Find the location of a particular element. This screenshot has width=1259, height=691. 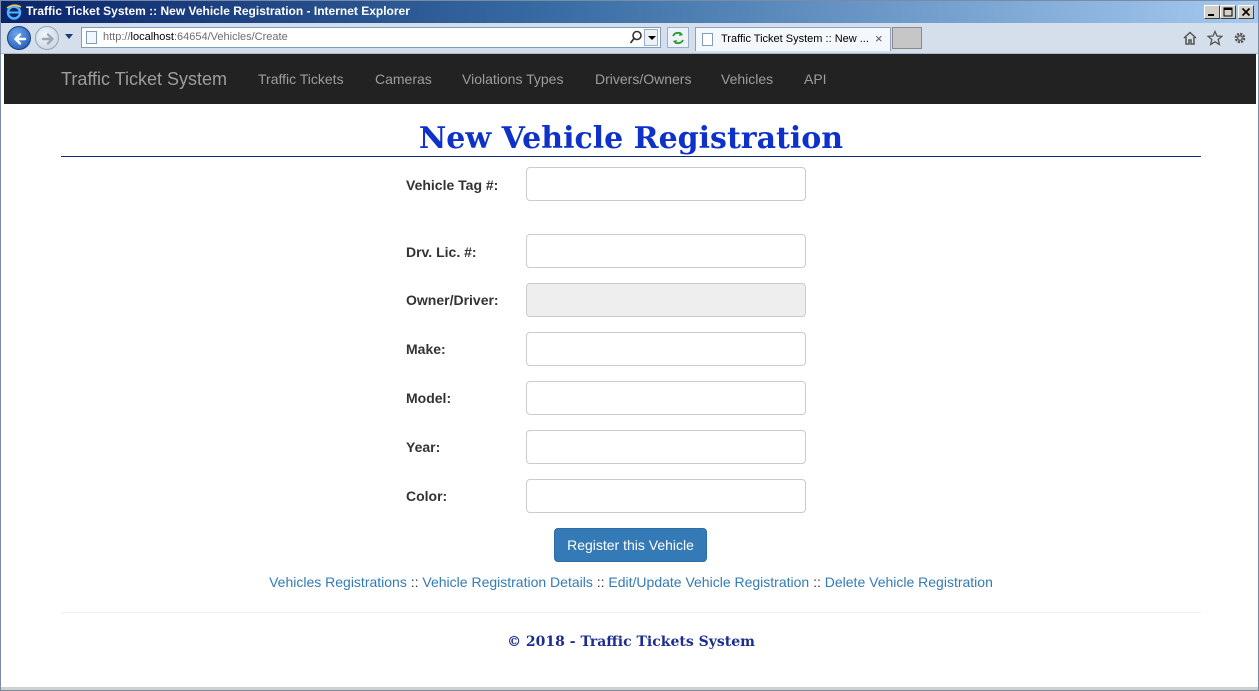

link-delete-vehicle-registration: Delete Vehicle Registration is located at coordinates (909, 582).